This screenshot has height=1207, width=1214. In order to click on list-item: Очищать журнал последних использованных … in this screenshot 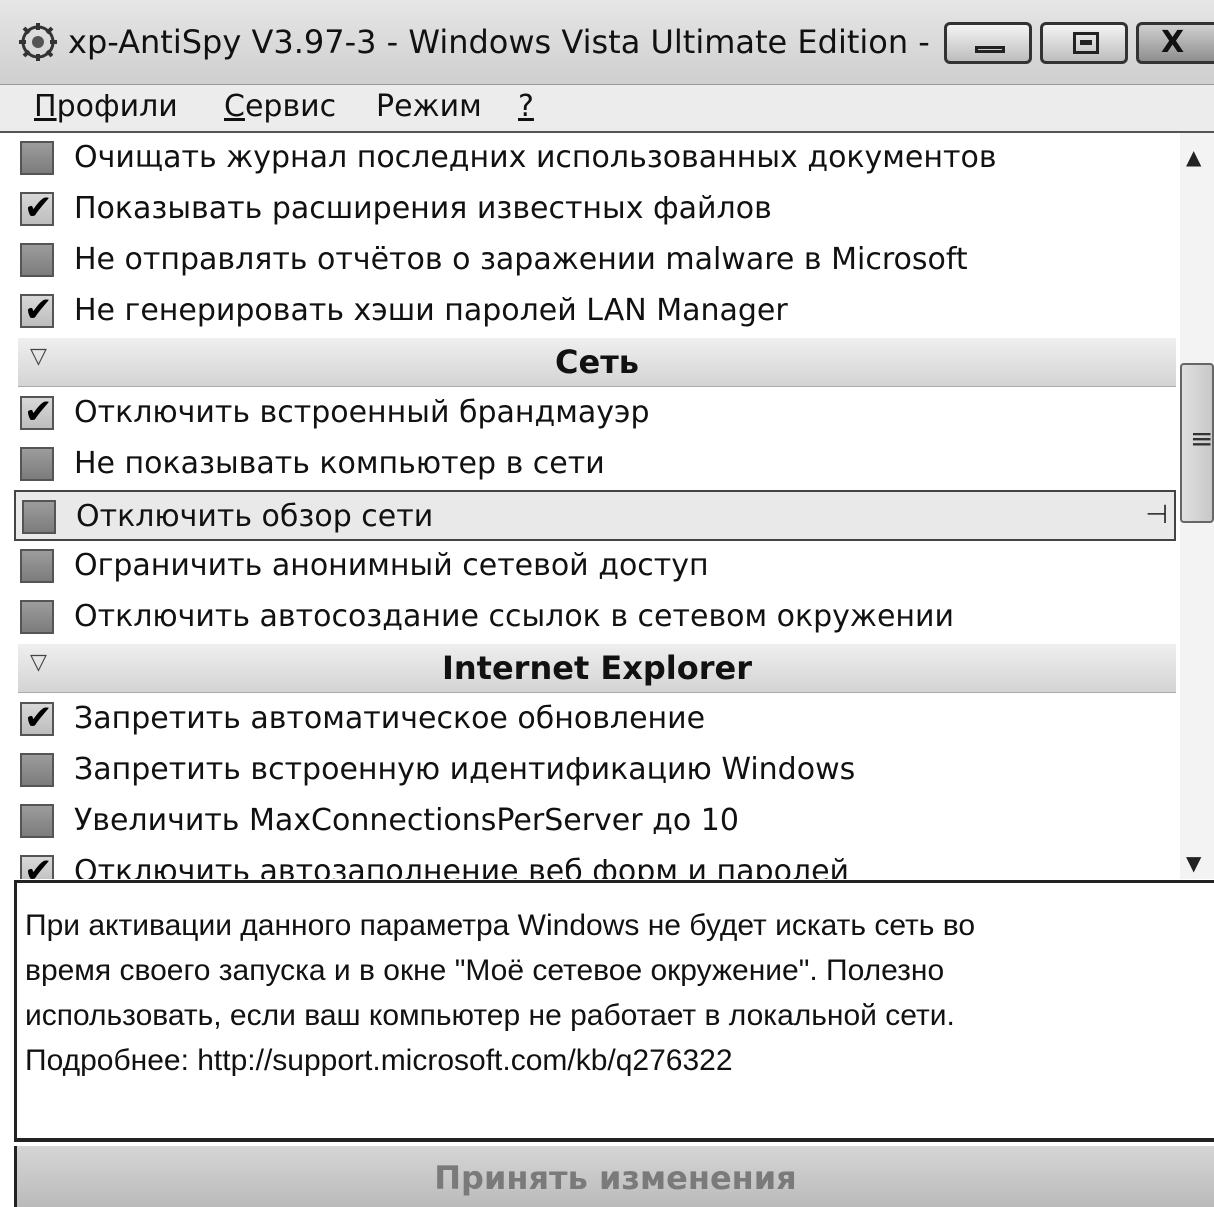, I will do `click(595, 158)`.